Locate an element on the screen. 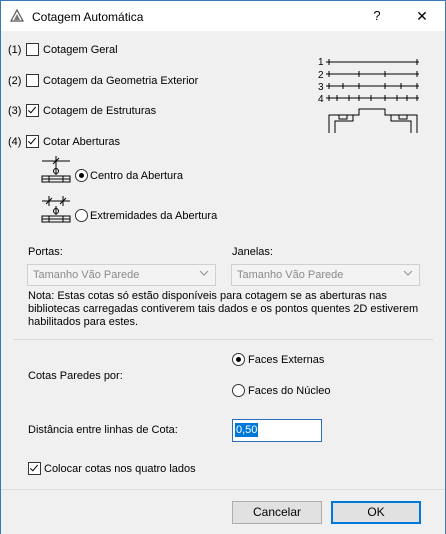 This screenshot has height=534, width=446. button-bar: Cancelar OK is located at coordinates (223, 511).